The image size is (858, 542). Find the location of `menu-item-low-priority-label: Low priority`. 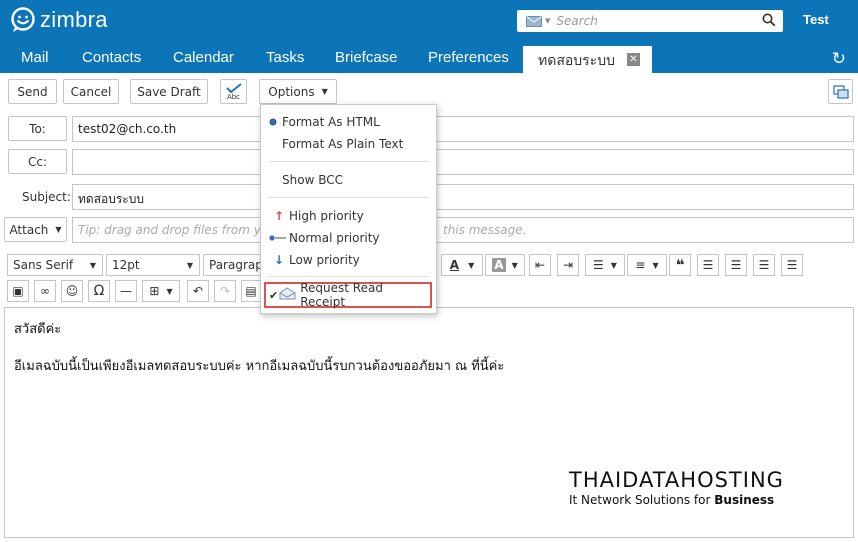

menu-item-low-priority-label: Low priority is located at coordinates (324, 260).